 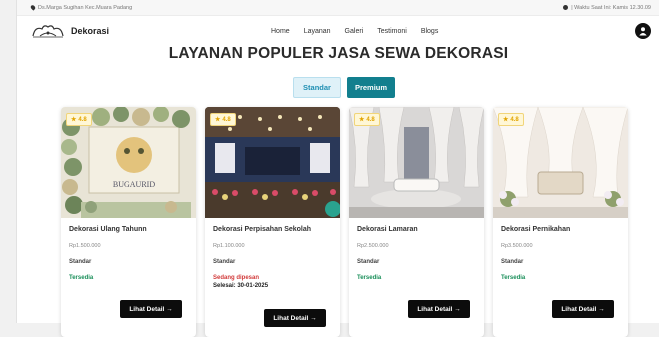 I want to click on user-account-button, so click(x=643, y=31).